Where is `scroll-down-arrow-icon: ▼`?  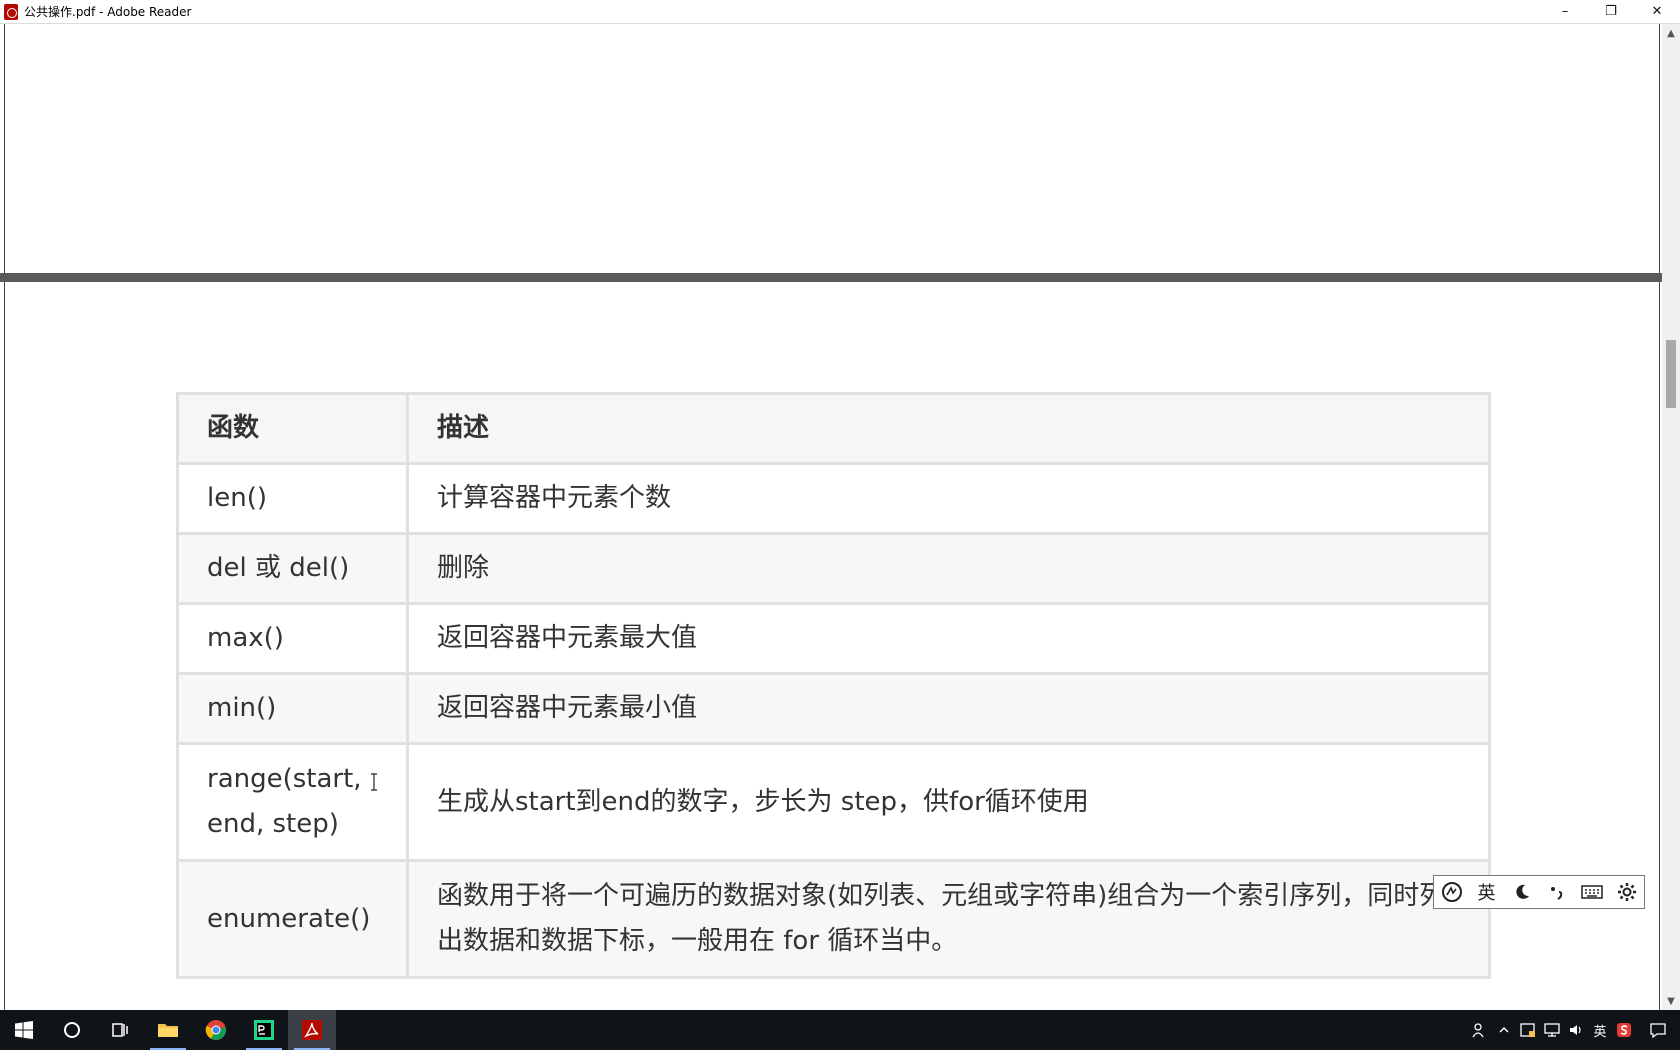 scroll-down-arrow-icon: ▼ is located at coordinates (1671, 1001).